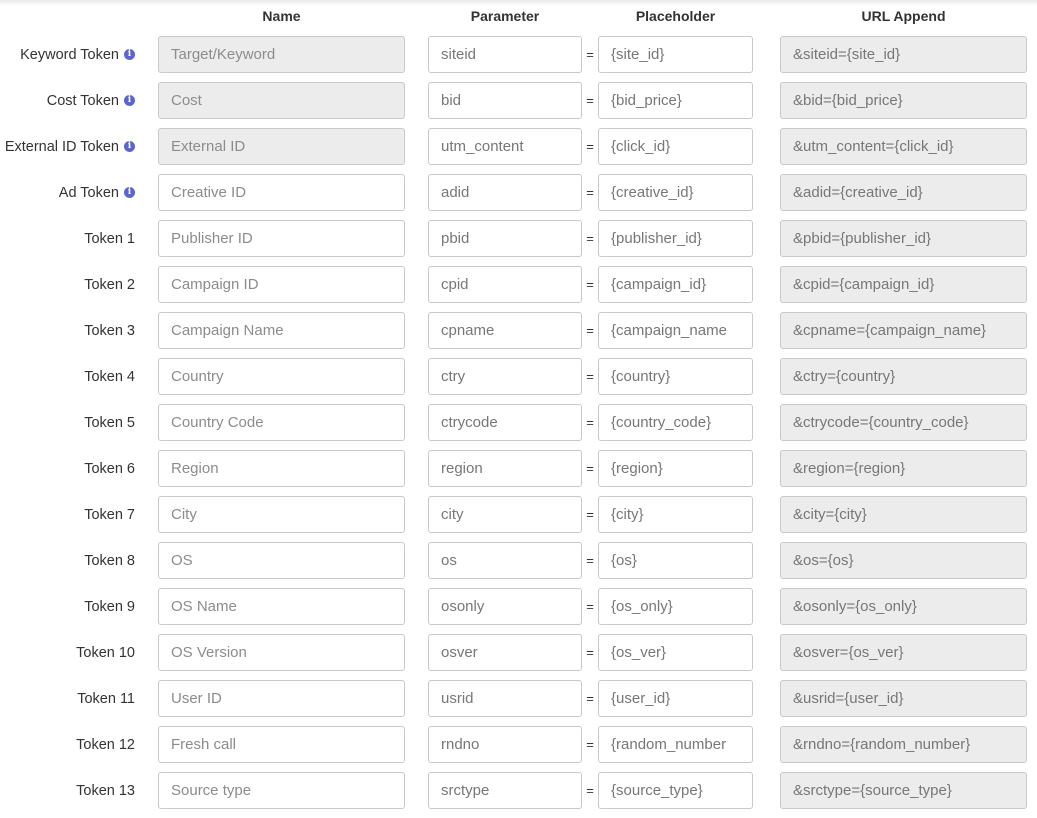 Image resolution: width=1037 pixels, height=818 pixels. I want to click on token-label-text: Cost Token, so click(82, 100).